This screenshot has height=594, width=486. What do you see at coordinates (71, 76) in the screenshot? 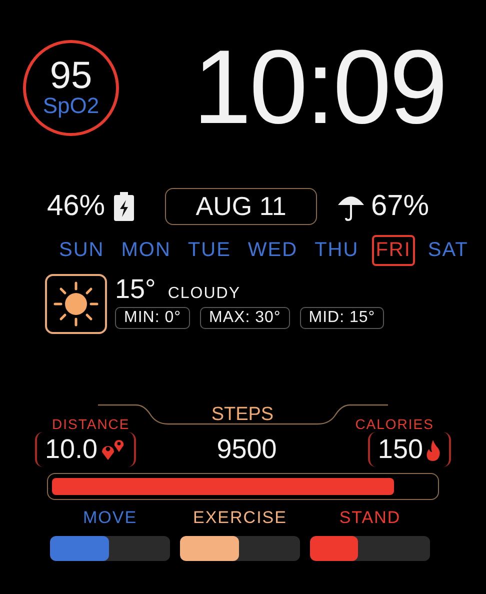
I see `spo2-value: 95` at bounding box center [71, 76].